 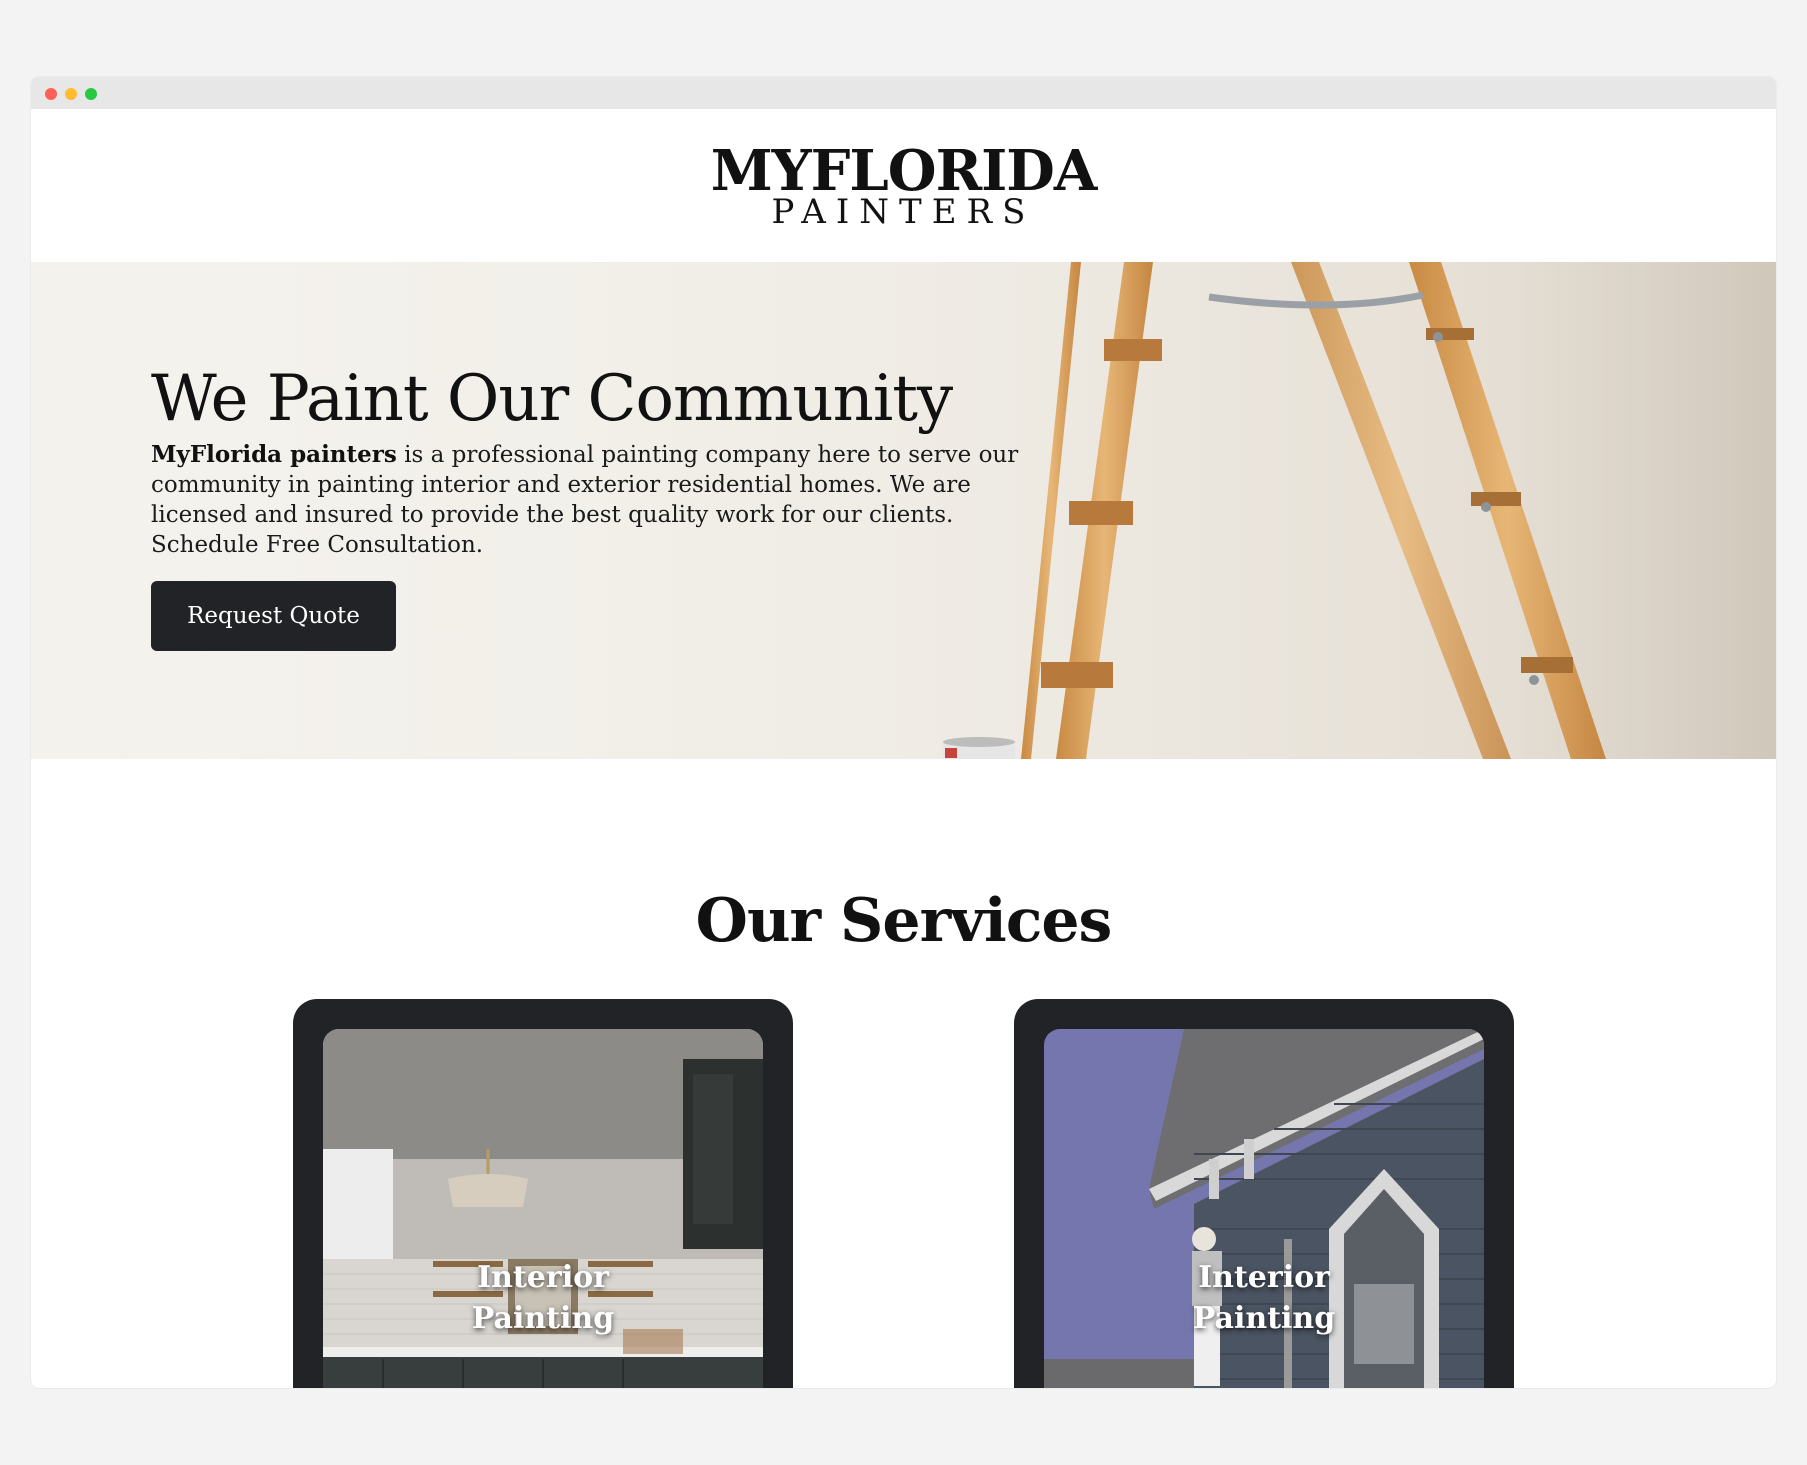 What do you see at coordinates (1264, 1208) in the screenshot?
I see `house-exterior-photo: Interior Painting` at bounding box center [1264, 1208].